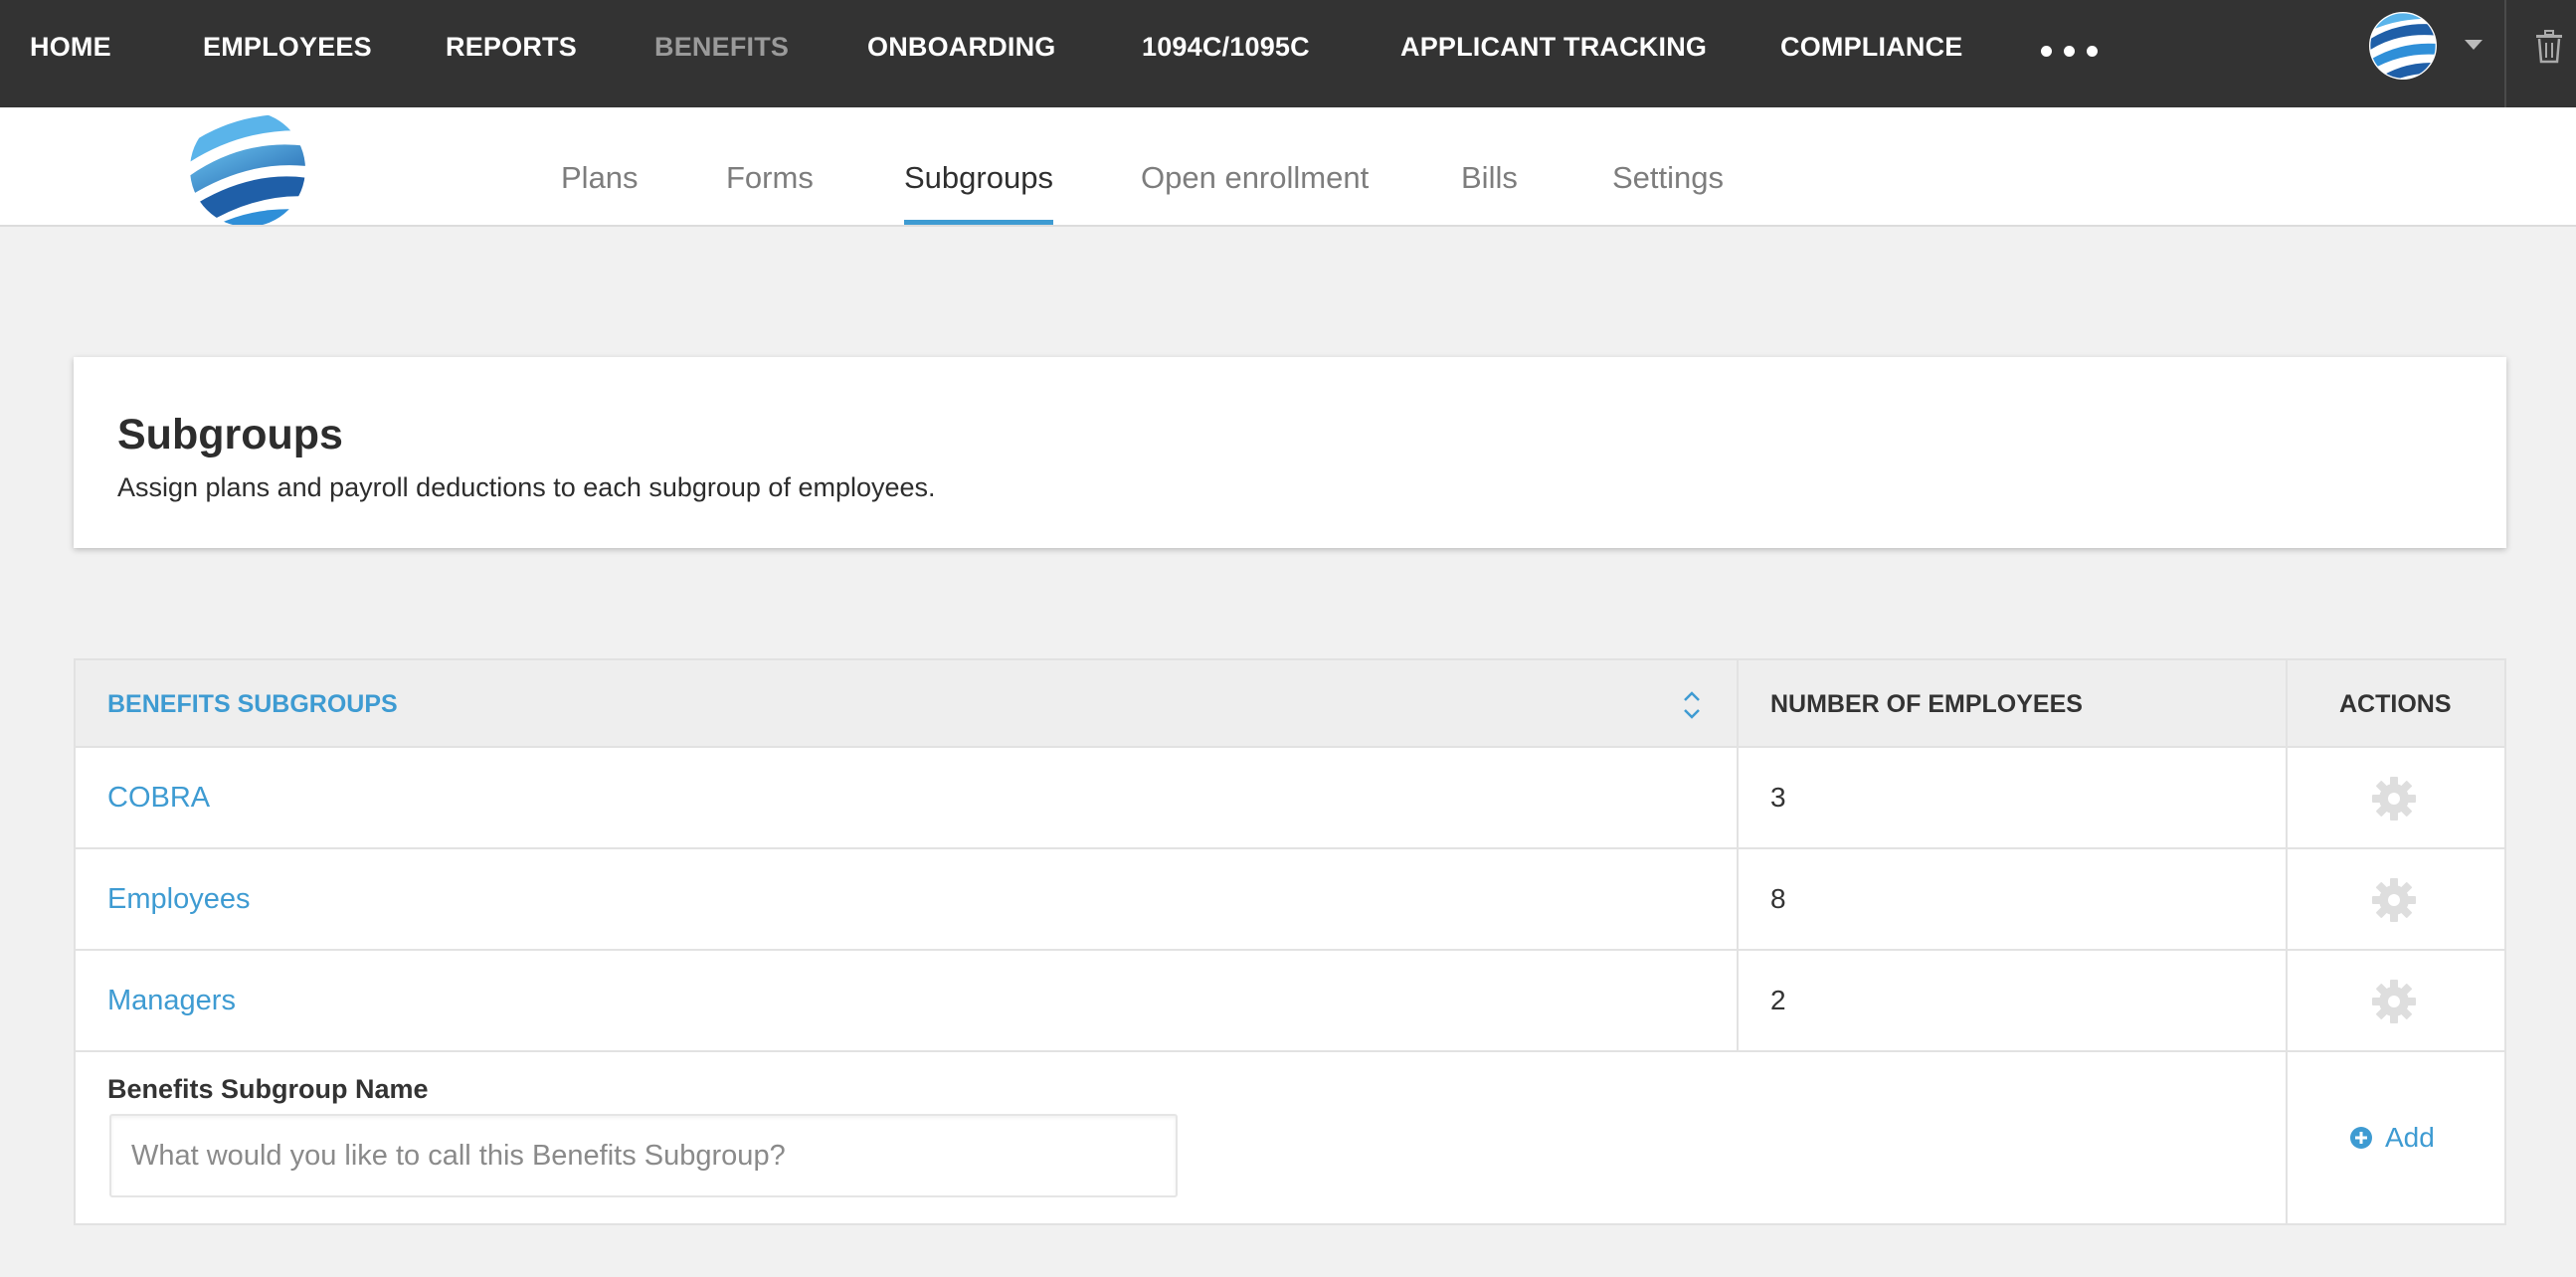  I want to click on add-subgroup-button: Add, so click(2392, 1137).